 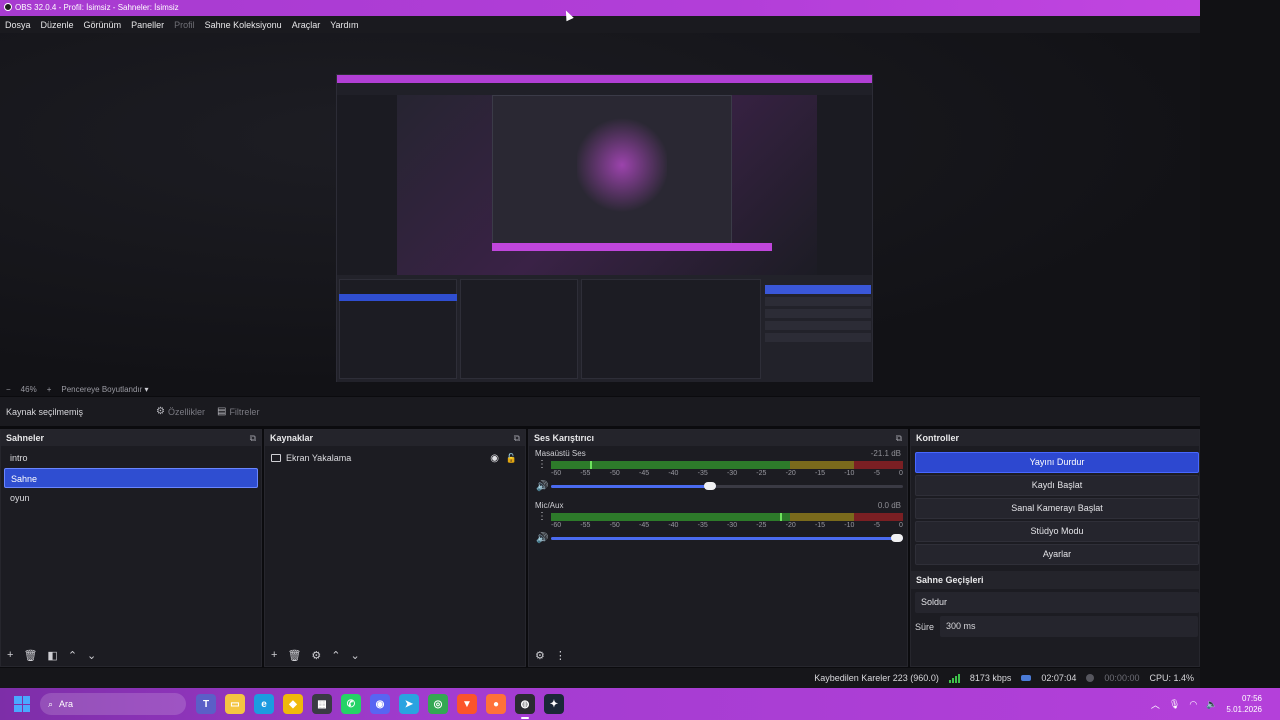 I want to click on volume-meter, so click(x=727, y=465).